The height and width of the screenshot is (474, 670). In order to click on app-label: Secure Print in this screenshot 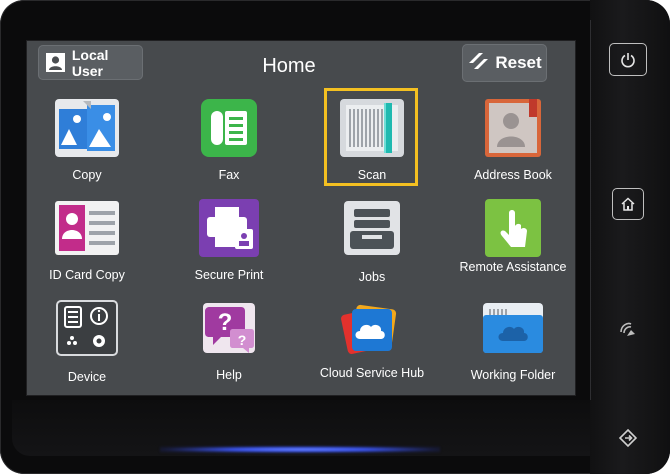, I will do `click(229, 275)`.